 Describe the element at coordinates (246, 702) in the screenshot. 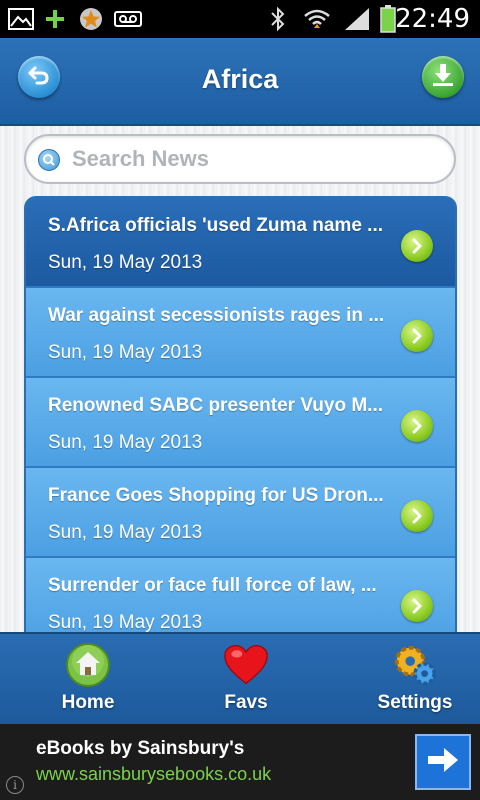

I see `nav-favs-label: Favs` at that location.